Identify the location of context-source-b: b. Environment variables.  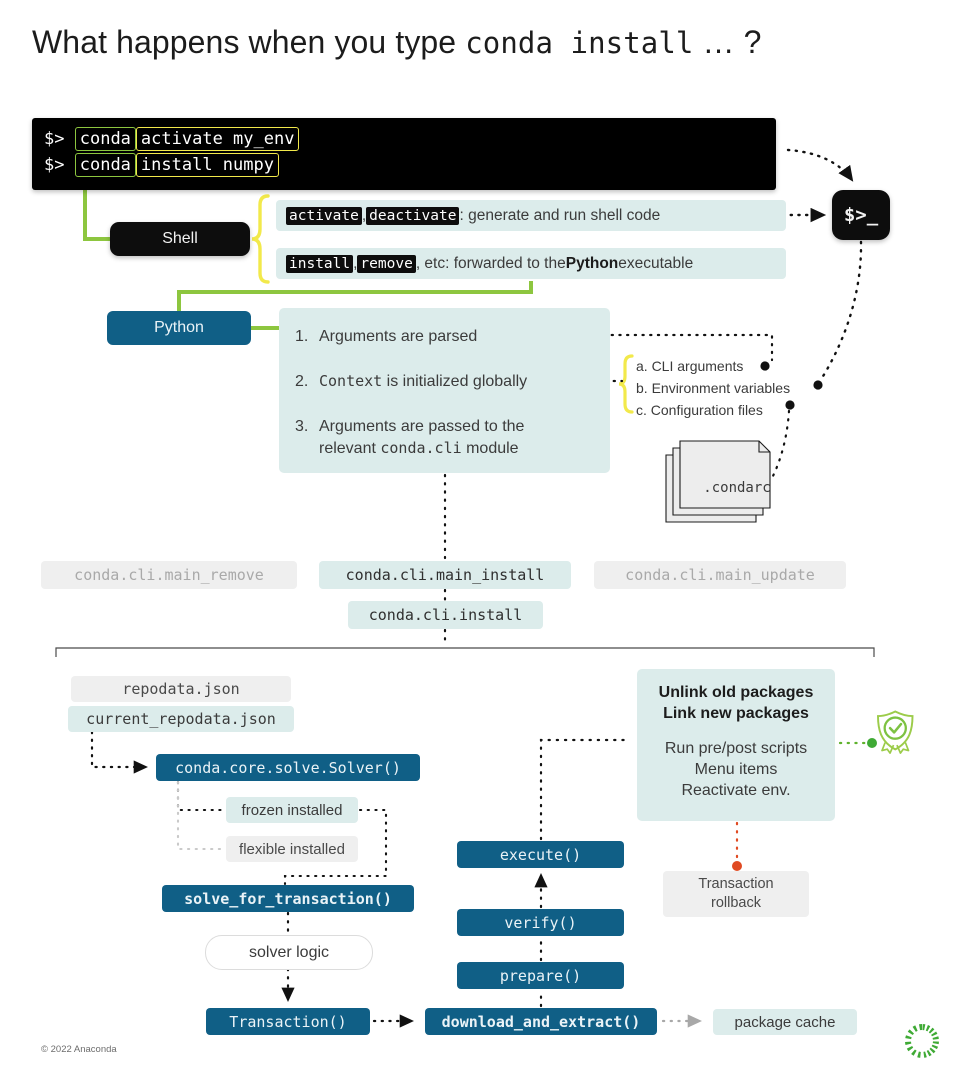
(713, 387).